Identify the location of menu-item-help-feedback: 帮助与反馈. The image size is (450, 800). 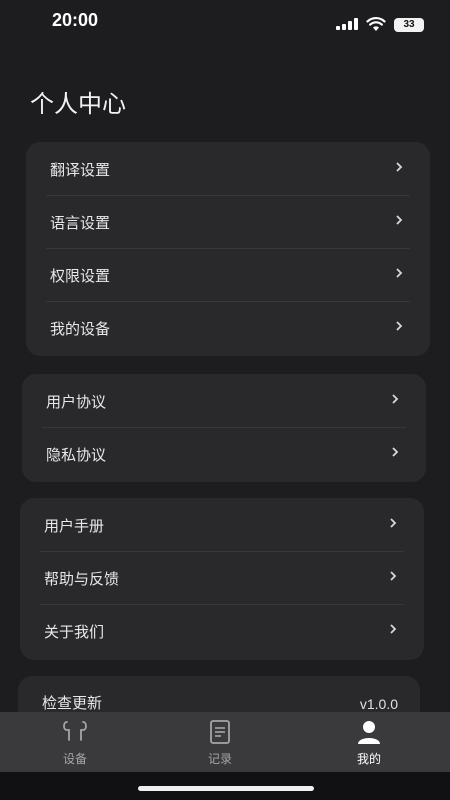
(222, 579).